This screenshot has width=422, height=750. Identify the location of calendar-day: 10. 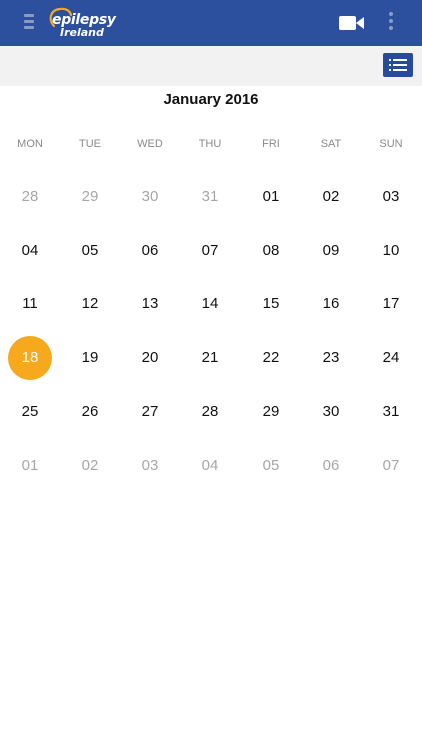
(391, 251).